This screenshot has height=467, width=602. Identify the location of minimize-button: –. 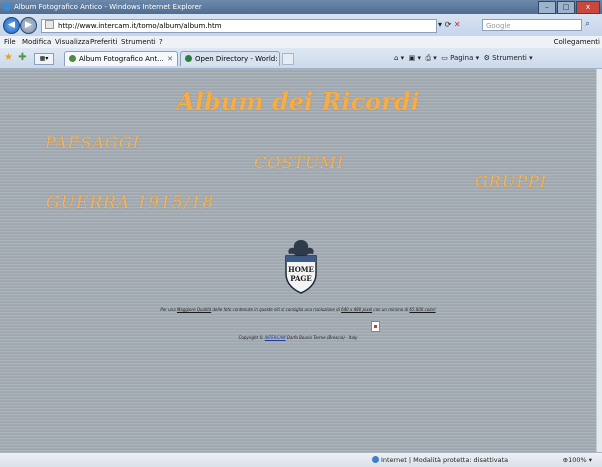
(547, 7).